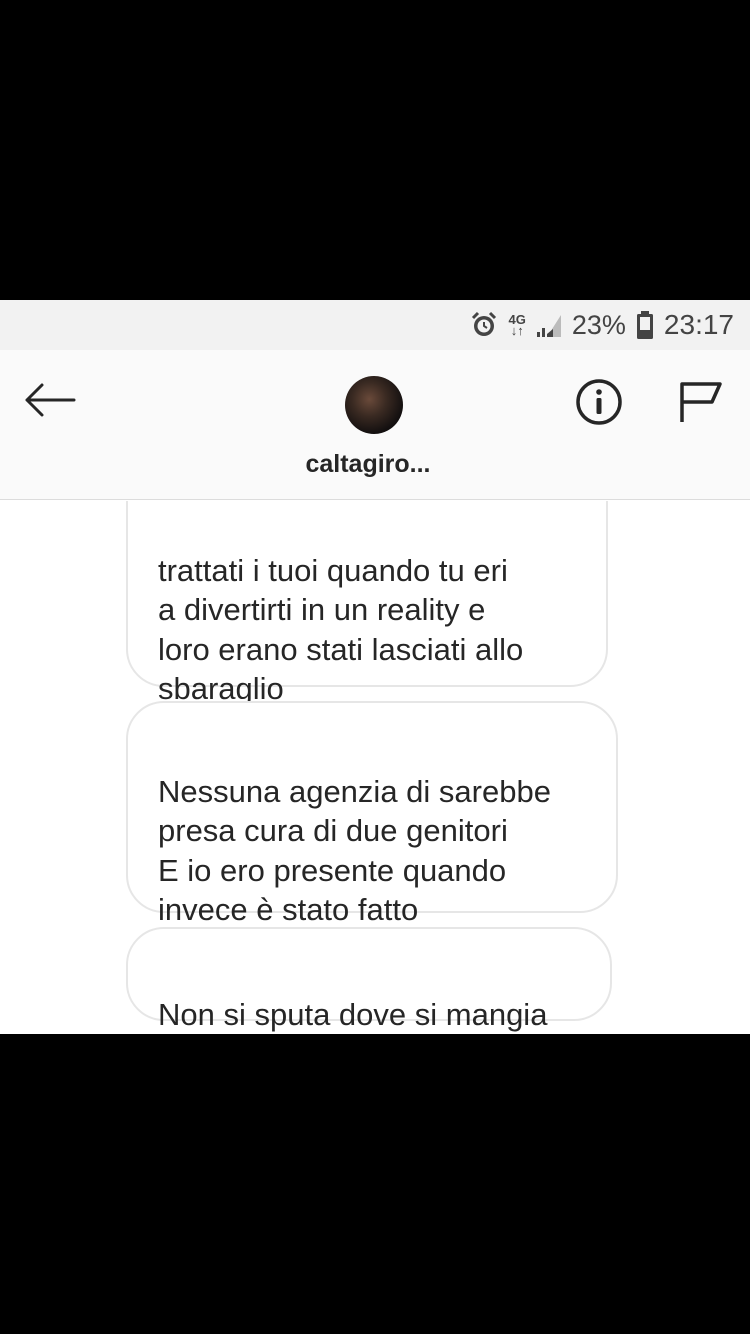 The width and height of the screenshot is (750, 1334). What do you see at coordinates (549, 325) in the screenshot?
I see `signal-icon` at bounding box center [549, 325].